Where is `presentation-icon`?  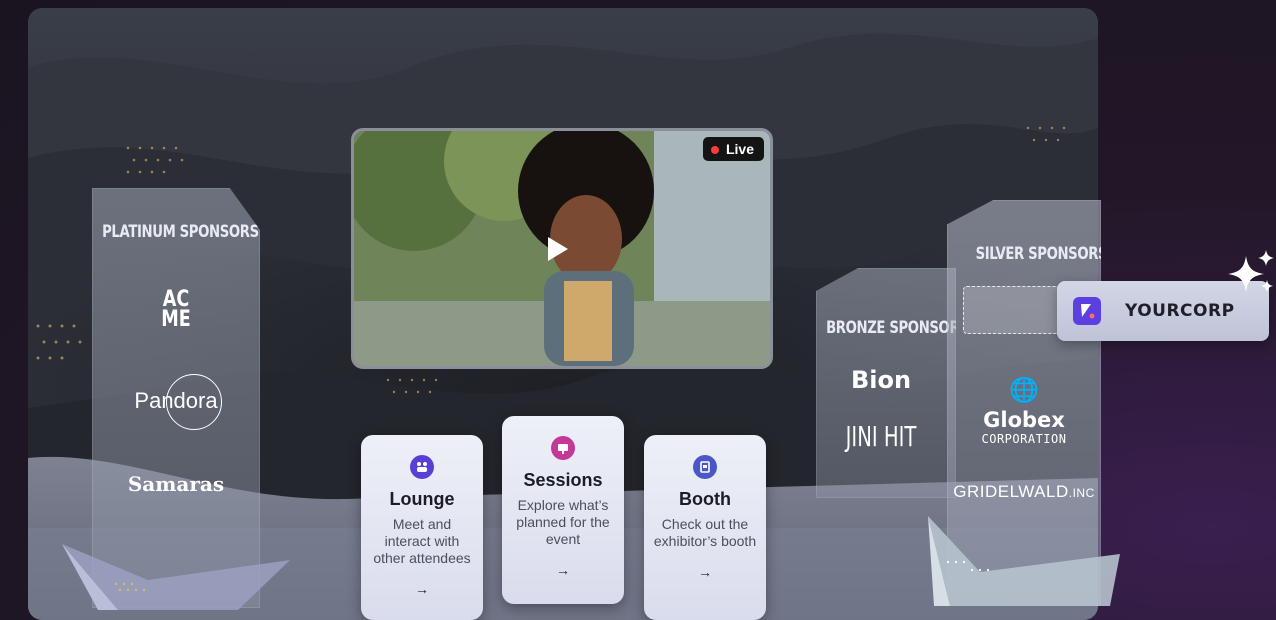 presentation-icon is located at coordinates (563, 448).